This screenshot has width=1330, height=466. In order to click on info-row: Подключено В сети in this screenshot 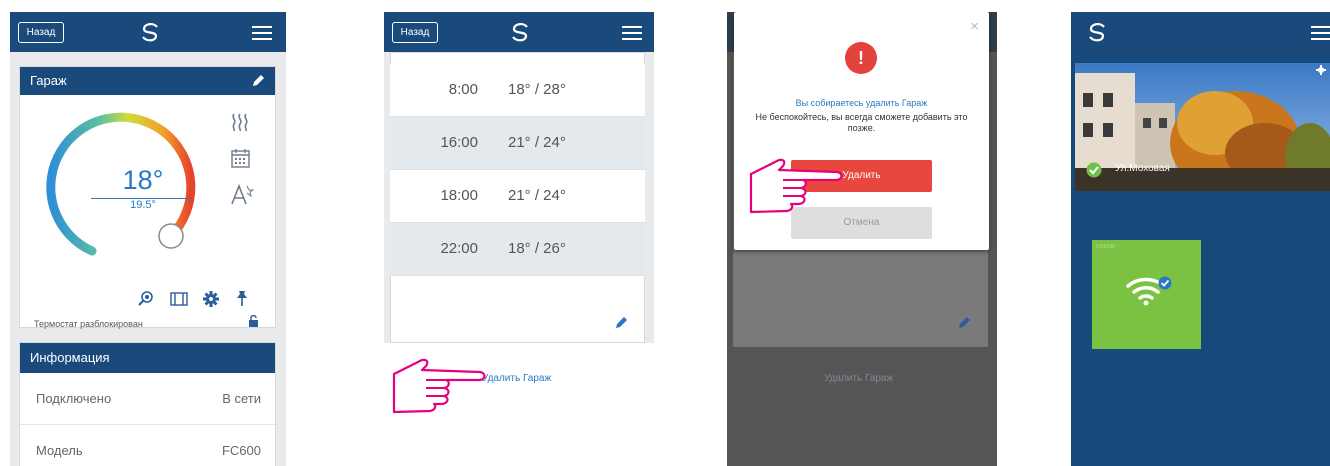, I will do `click(147, 399)`.